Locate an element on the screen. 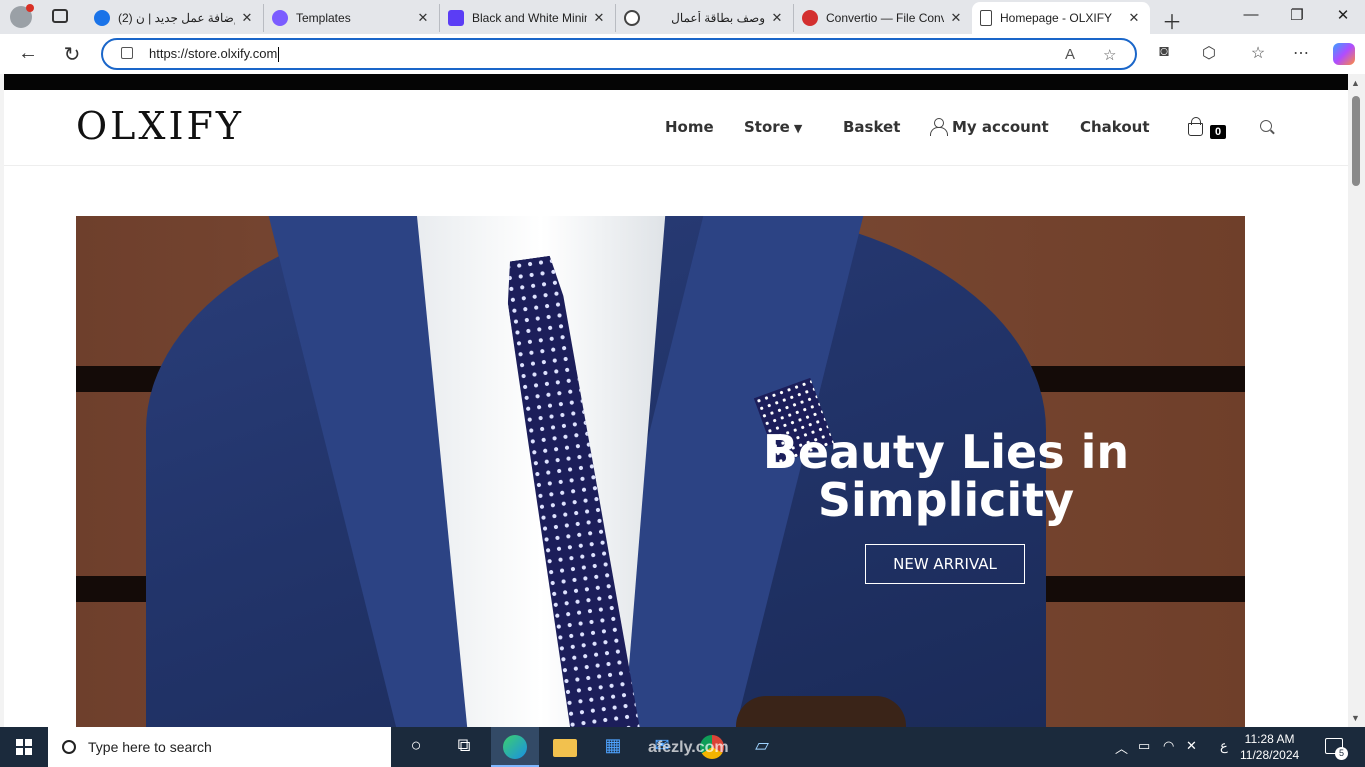  tab-3: وصف بطاقة أعمال ✕ is located at coordinates (705, 18).